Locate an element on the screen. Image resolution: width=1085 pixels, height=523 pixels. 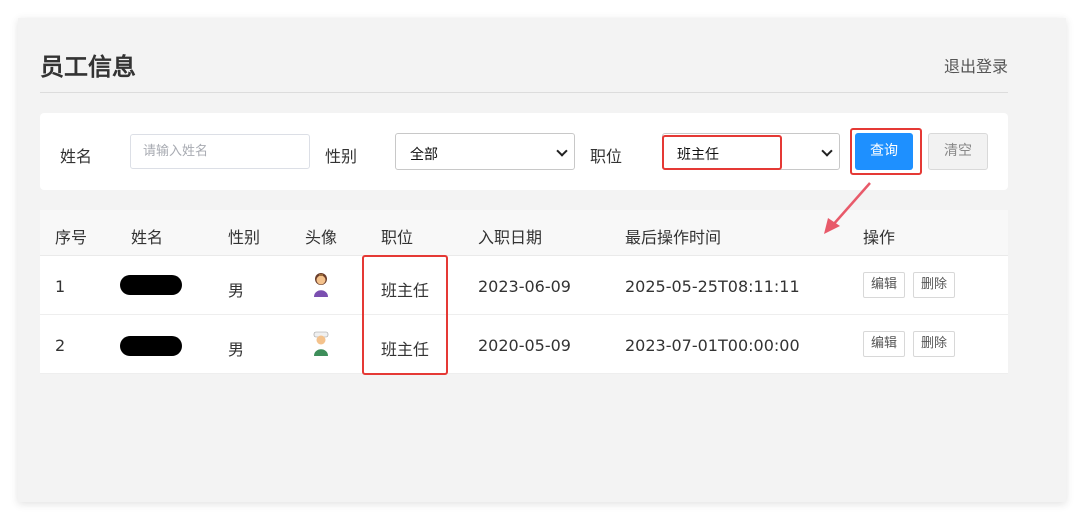
name-search-input is located at coordinates (220, 151).